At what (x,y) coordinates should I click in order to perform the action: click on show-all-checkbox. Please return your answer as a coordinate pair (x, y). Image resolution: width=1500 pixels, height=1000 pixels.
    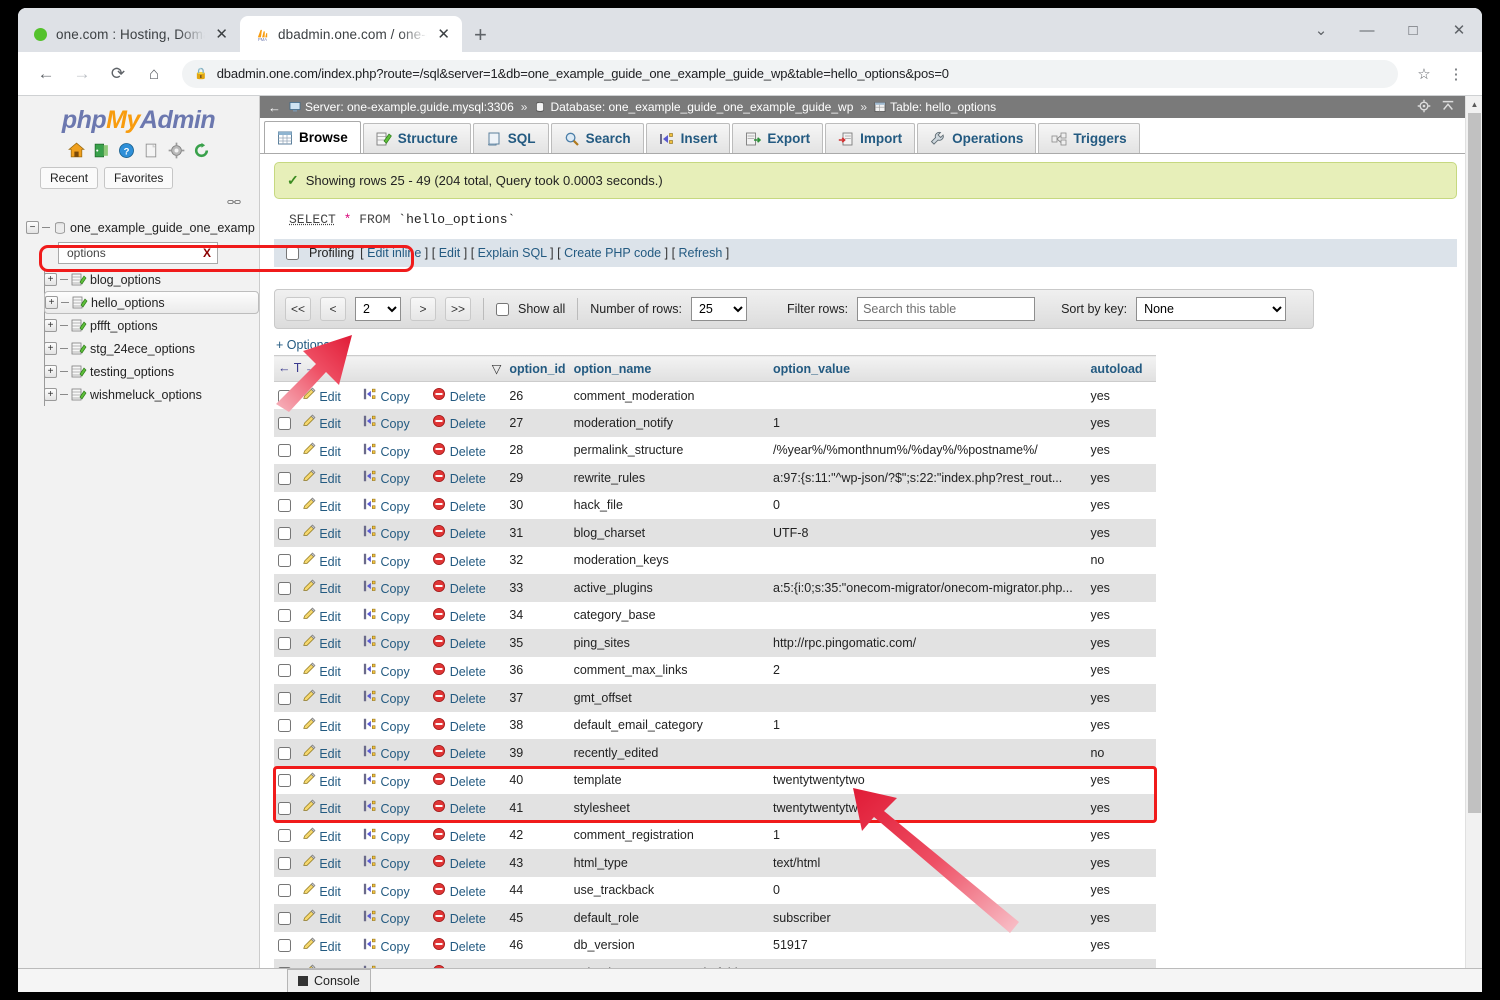
    Looking at the image, I should click on (502, 309).